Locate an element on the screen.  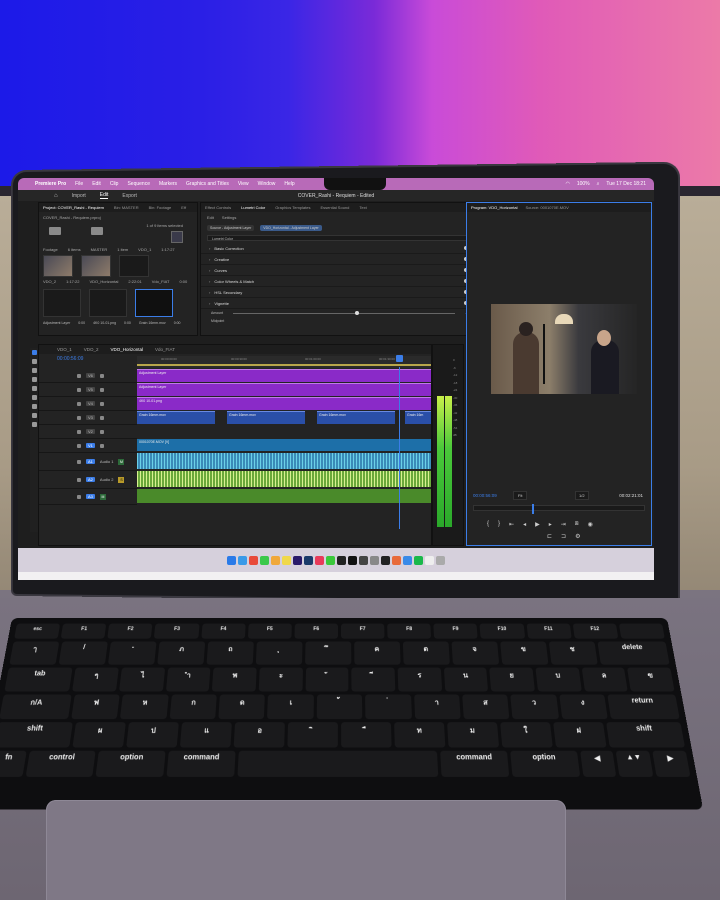
tab-effect-controls: Effect Controls is located at coordinates (218, 207).